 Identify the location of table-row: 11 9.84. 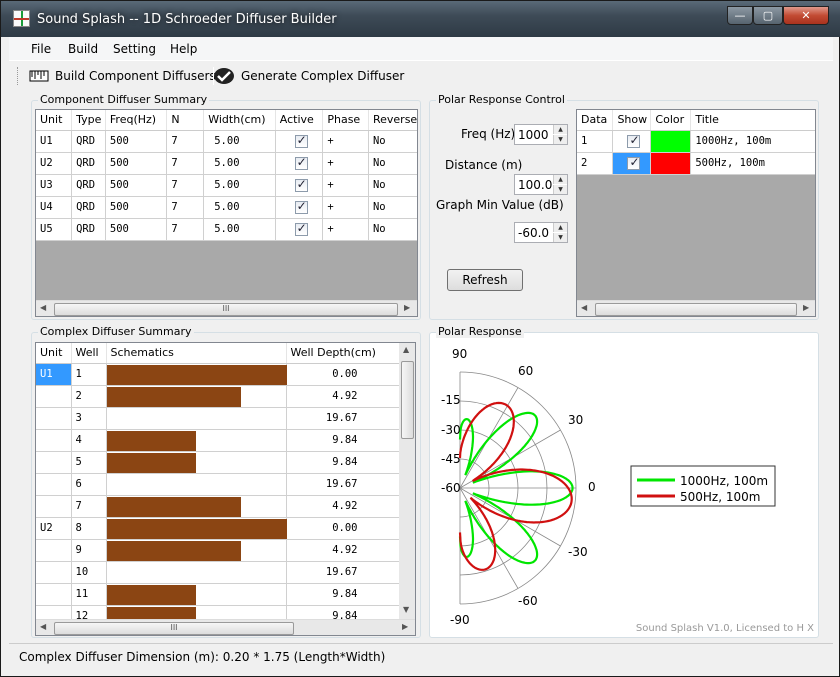
(218, 594).